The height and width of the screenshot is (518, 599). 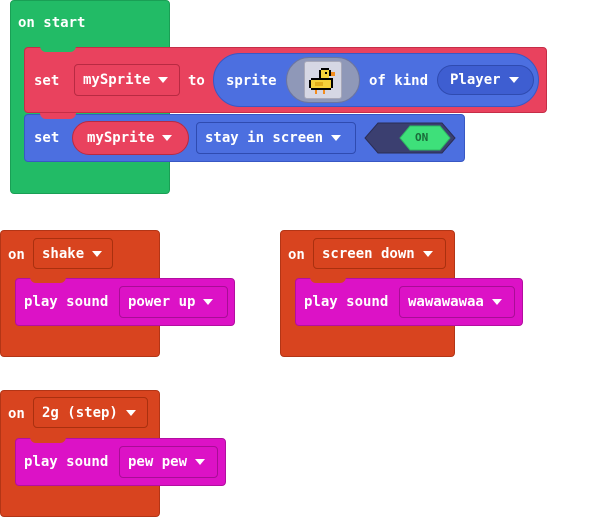 I want to click on event-dropdown: screen down, so click(x=379, y=253).